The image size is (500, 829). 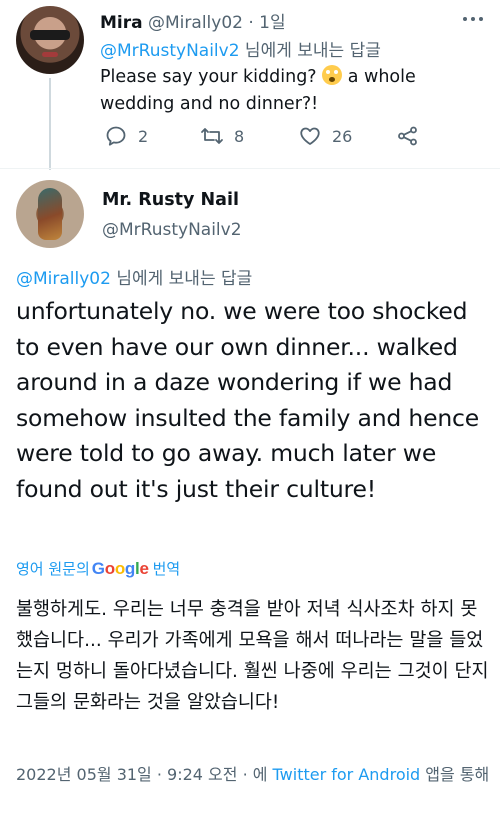 I want to click on retweet-button: 8, so click(x=222, y=136).